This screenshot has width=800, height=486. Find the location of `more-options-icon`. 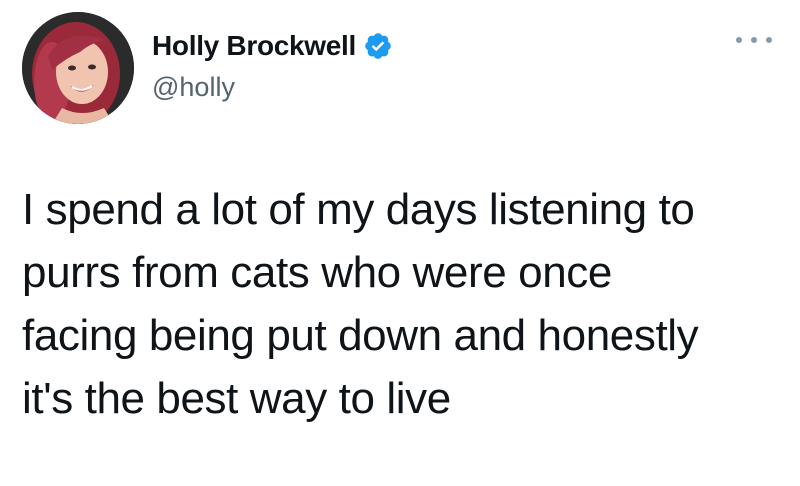

more-options-icon is located at coordinates (754, 40).